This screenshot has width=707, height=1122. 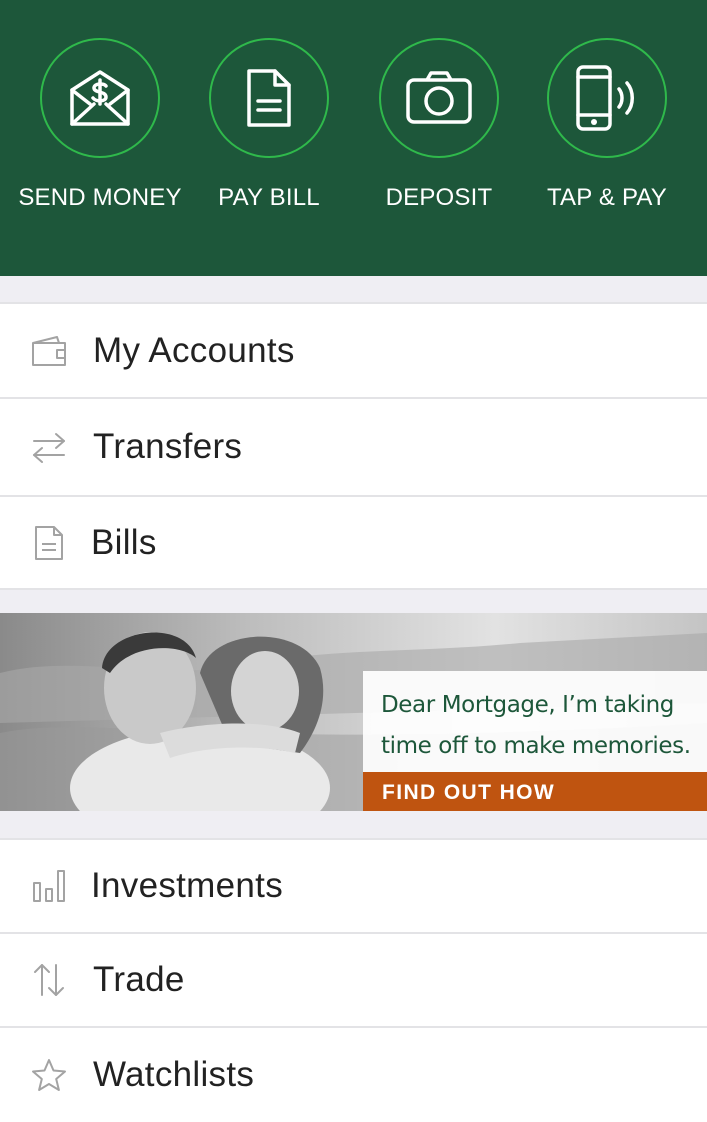 What do you see at coordinates (269, 98) in the screenshot?
I see `bill-icon` at bounding box center [269, 98].